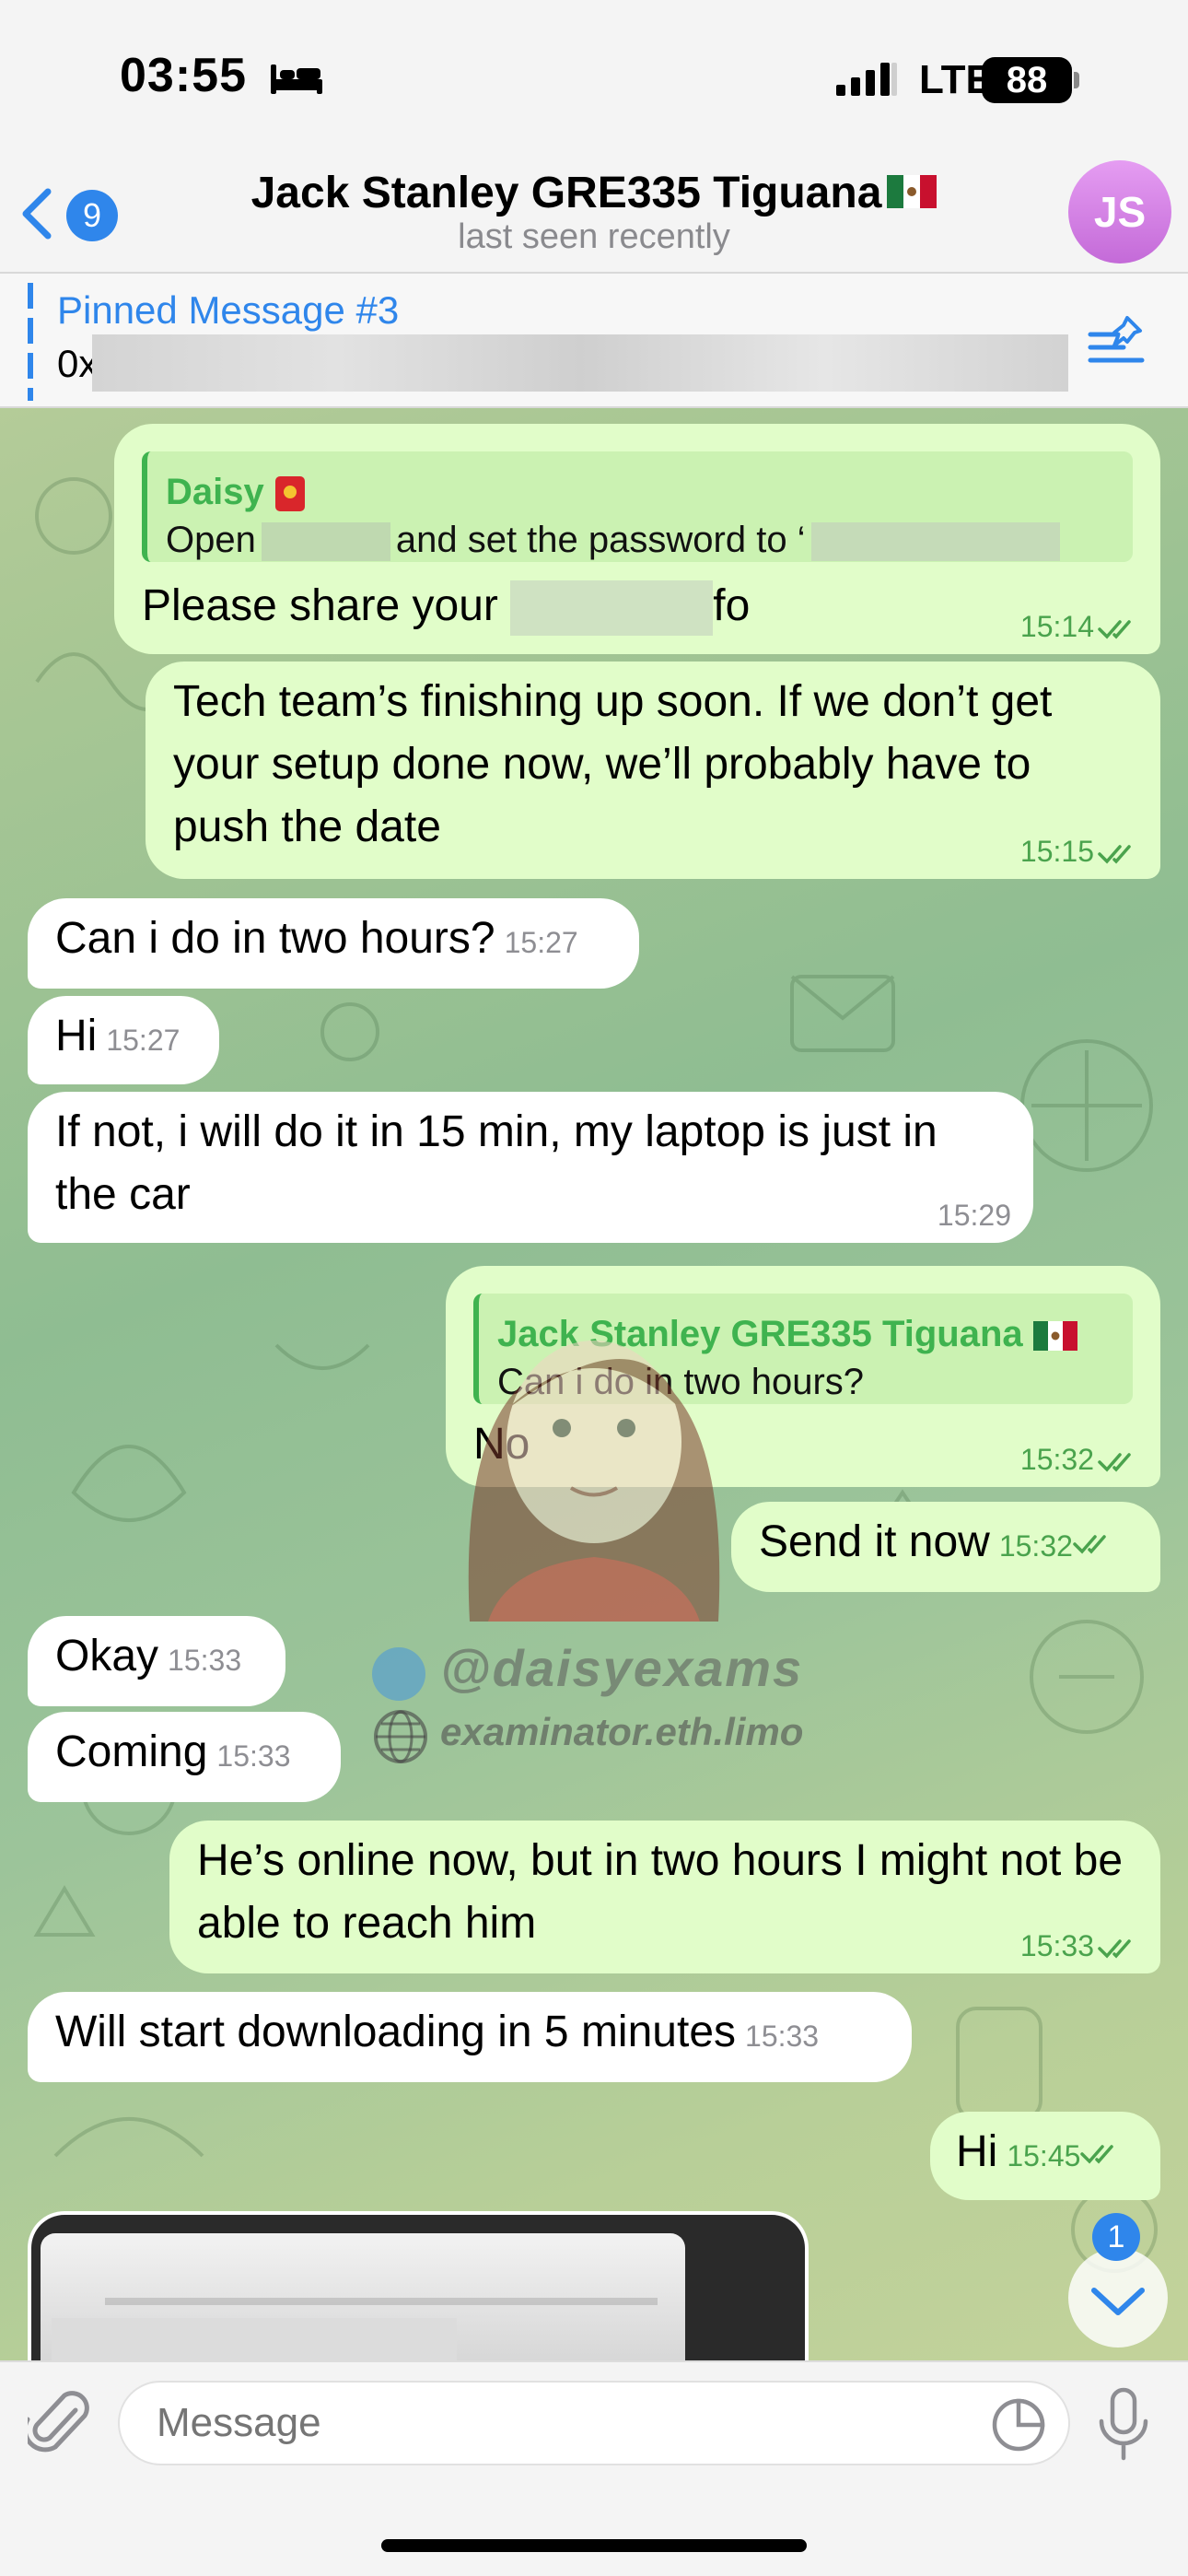  Describe the element at coordinates (974, 1215) in the screenshot. I see `message-time: 15:29` at that location.